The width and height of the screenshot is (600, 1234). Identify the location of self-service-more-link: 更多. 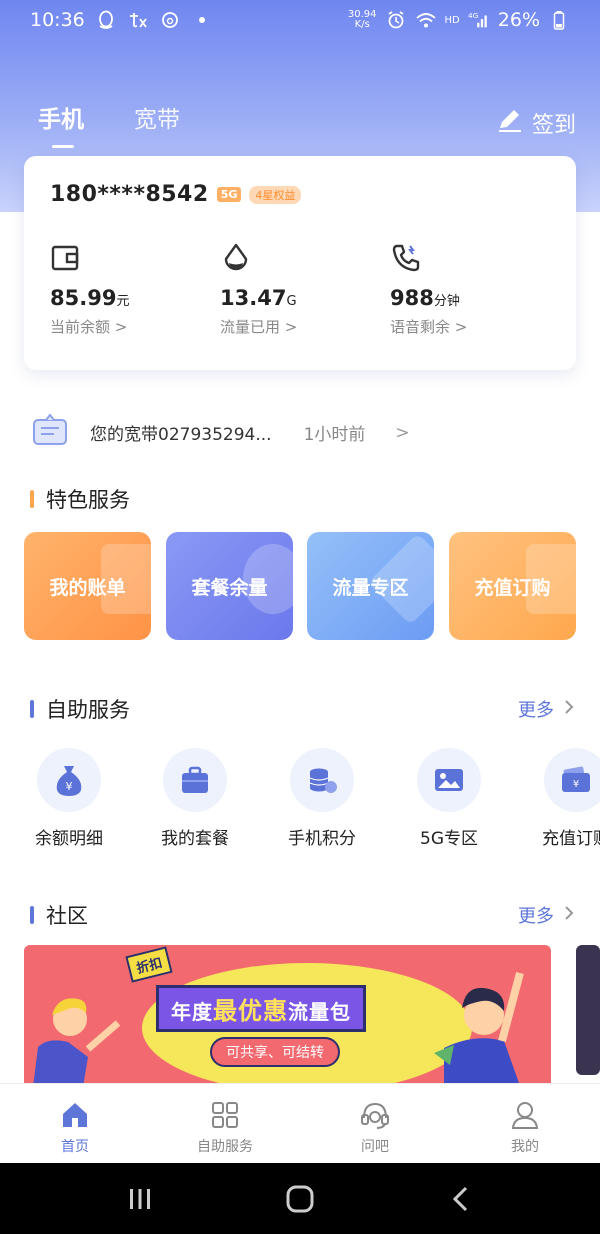
(546, 709).